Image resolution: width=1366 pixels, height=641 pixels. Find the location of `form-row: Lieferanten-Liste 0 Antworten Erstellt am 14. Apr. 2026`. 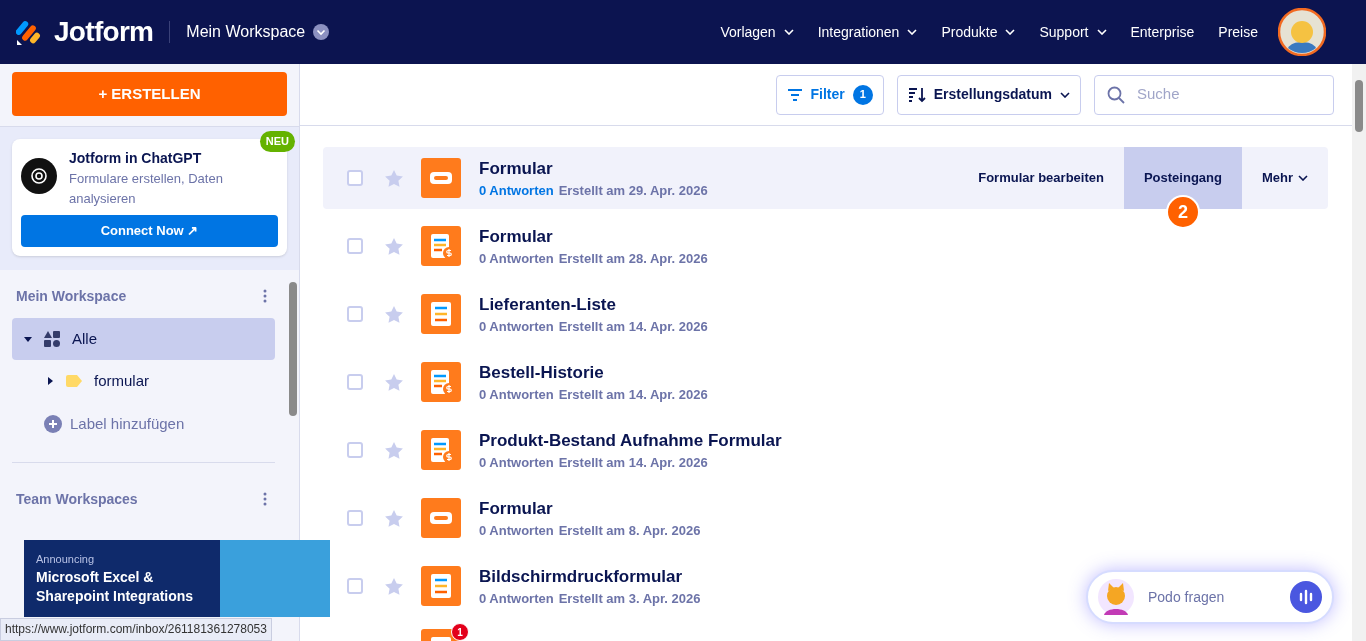

form-row: Lieferanten-Liste 0 Antworten Erstellt am 14. Apr. 2026 is located at coordinates (539, 314).